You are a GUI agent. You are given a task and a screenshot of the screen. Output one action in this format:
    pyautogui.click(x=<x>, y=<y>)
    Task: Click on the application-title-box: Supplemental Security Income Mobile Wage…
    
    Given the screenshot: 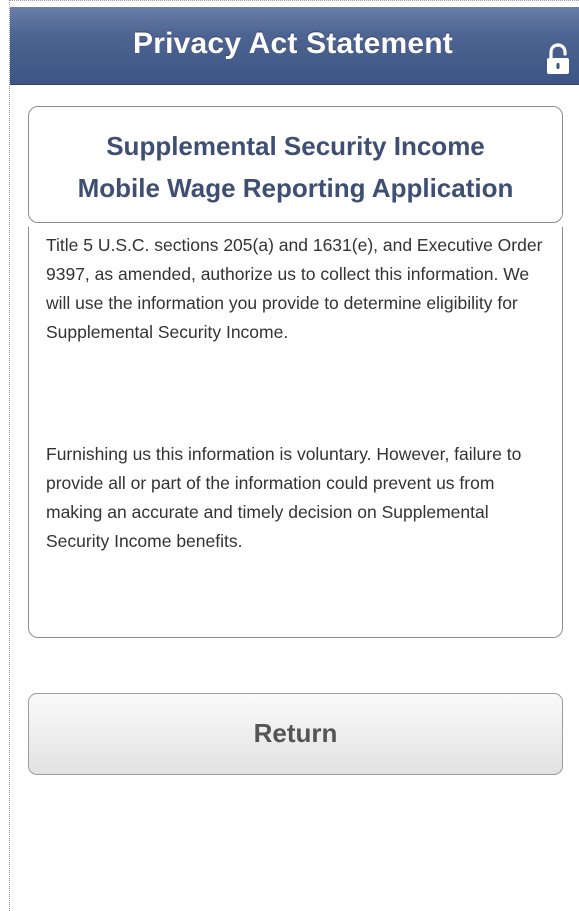 What is the action you would take?
    pyautogui.click(x=295, y=164)
    